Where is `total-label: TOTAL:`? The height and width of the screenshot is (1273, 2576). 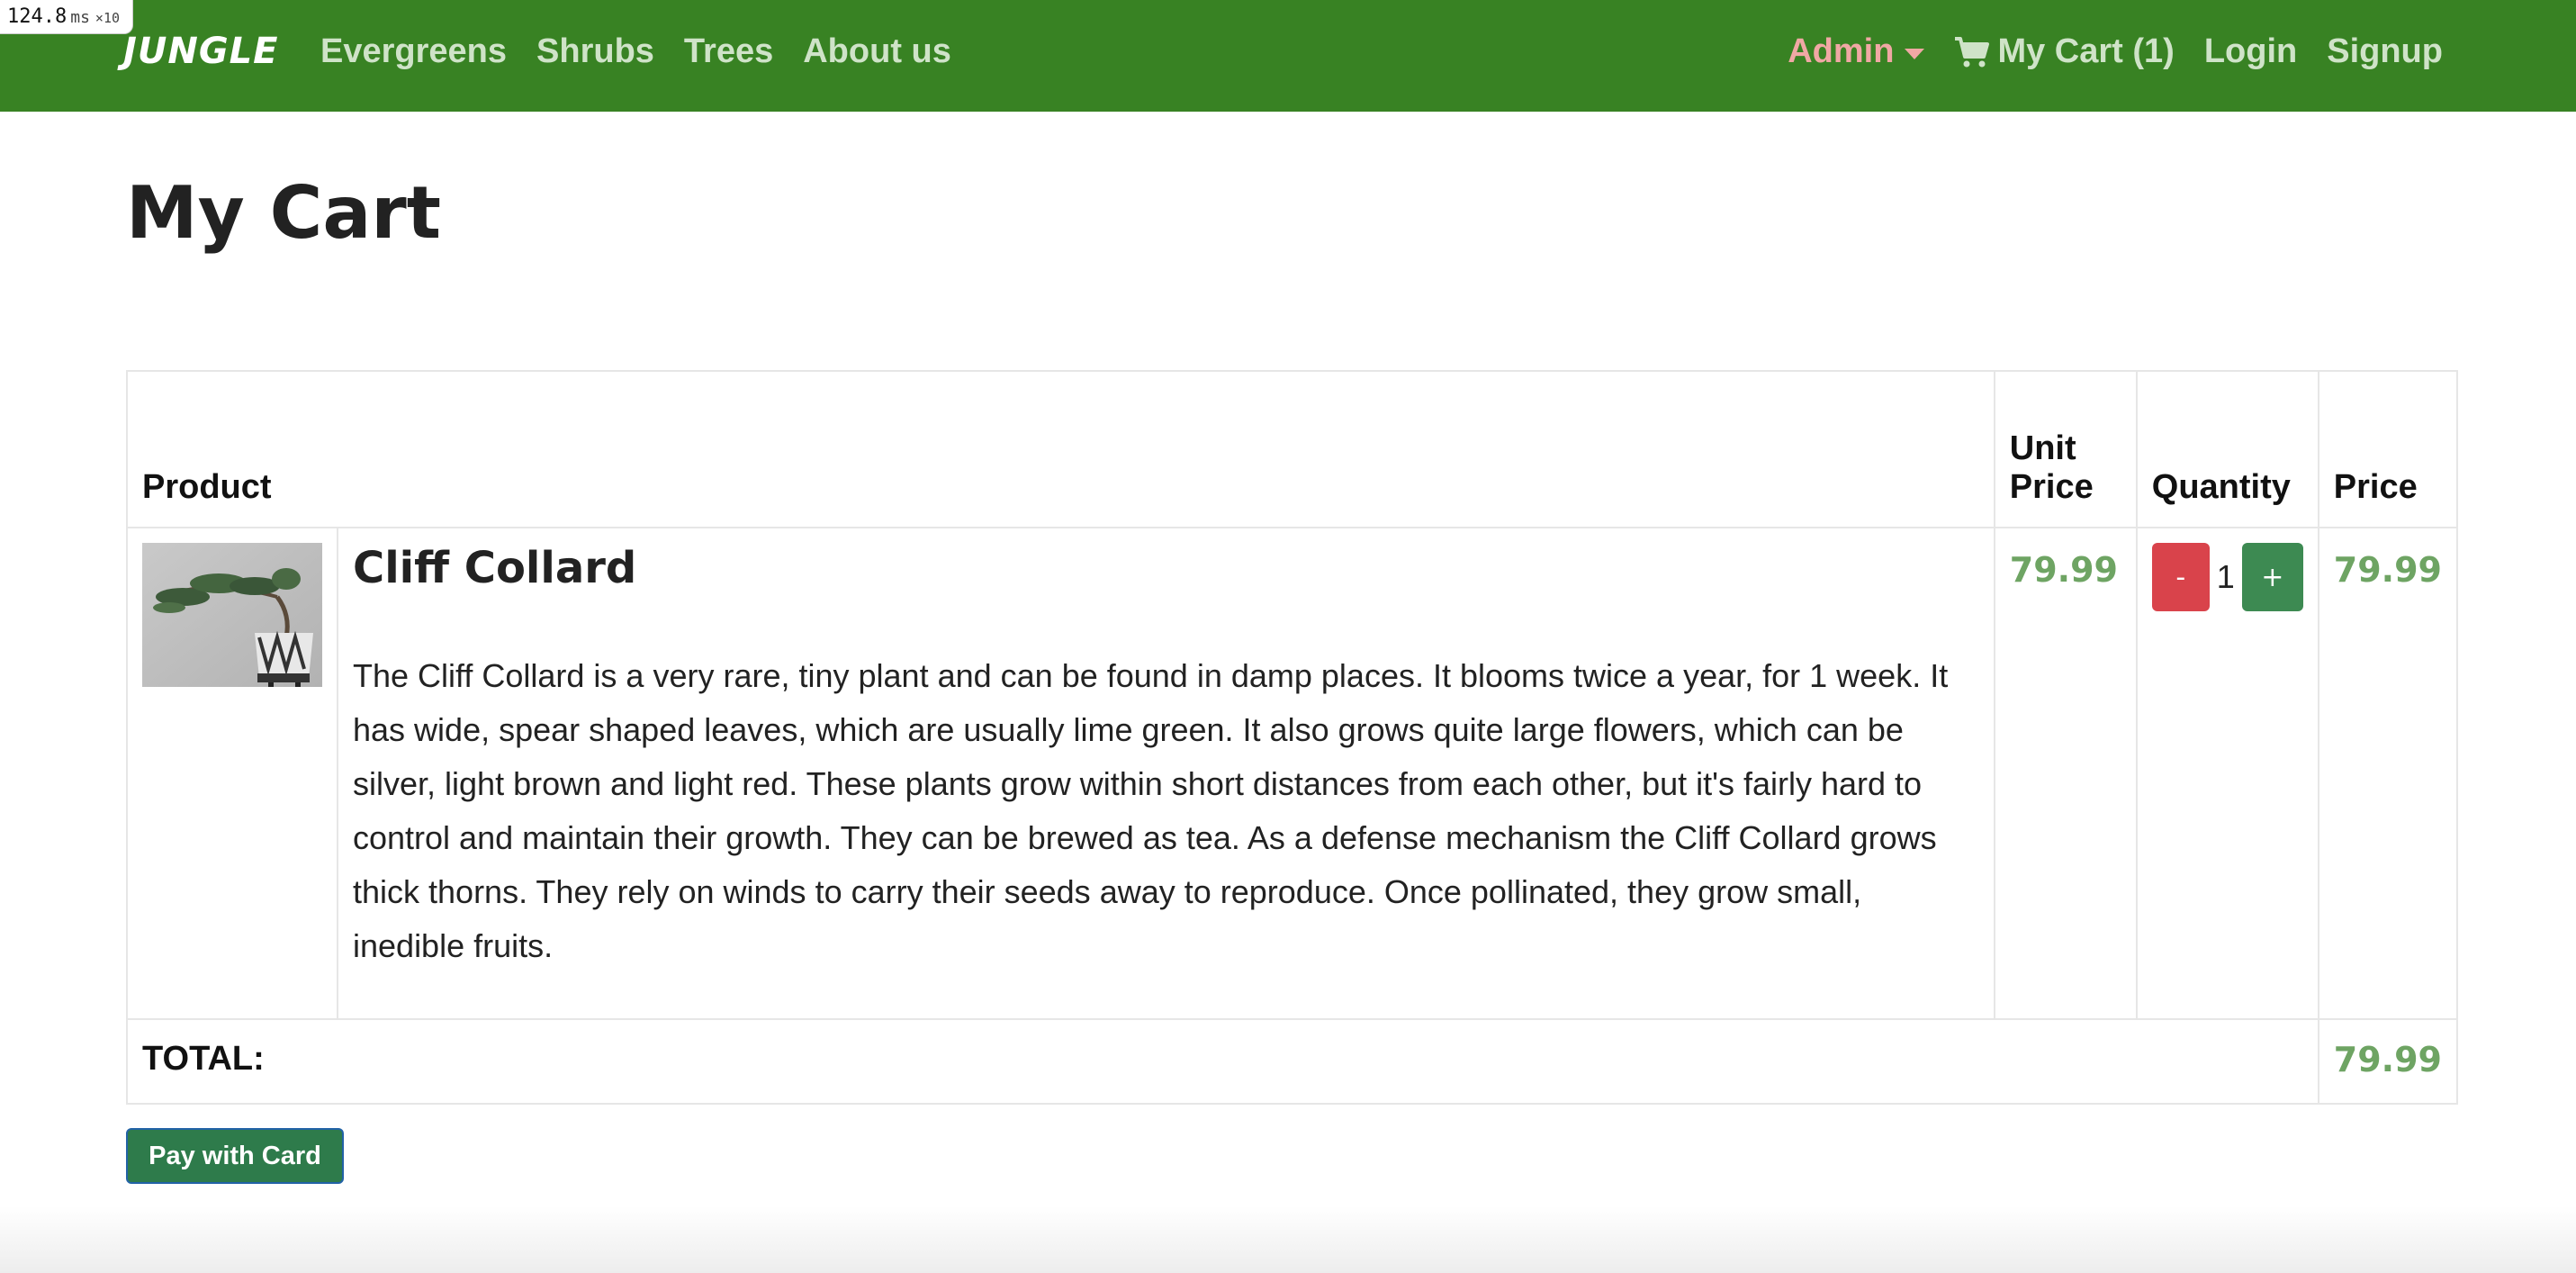
total-label: TOTAL: is located at coordinates (1222, 1062).